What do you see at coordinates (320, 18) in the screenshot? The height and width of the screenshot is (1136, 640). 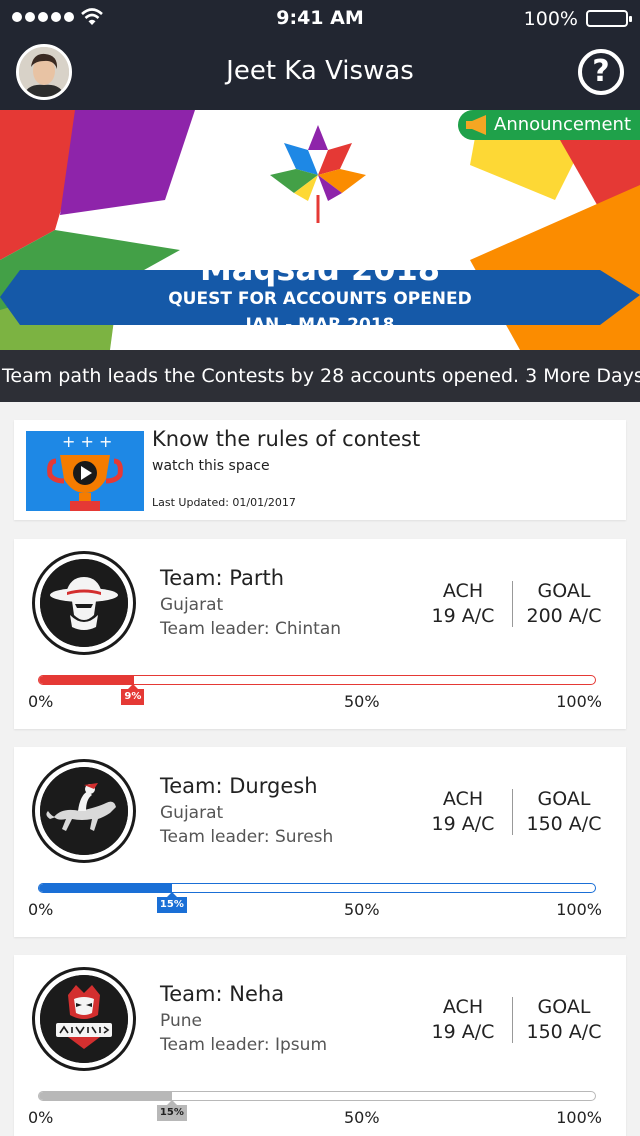 I see `status-bar: 9:41 AM 100%` at bounding box center [320, 18].